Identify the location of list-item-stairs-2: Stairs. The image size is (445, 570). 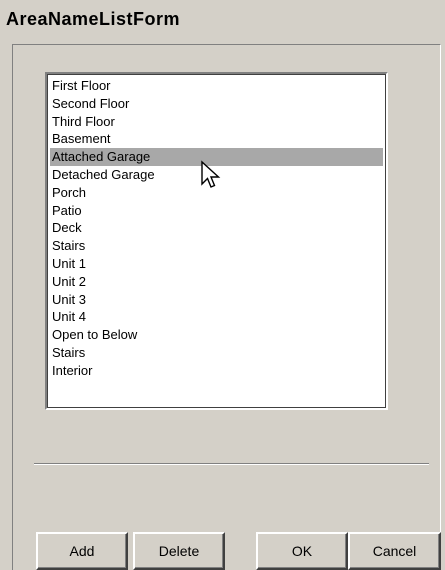
(216, 353).